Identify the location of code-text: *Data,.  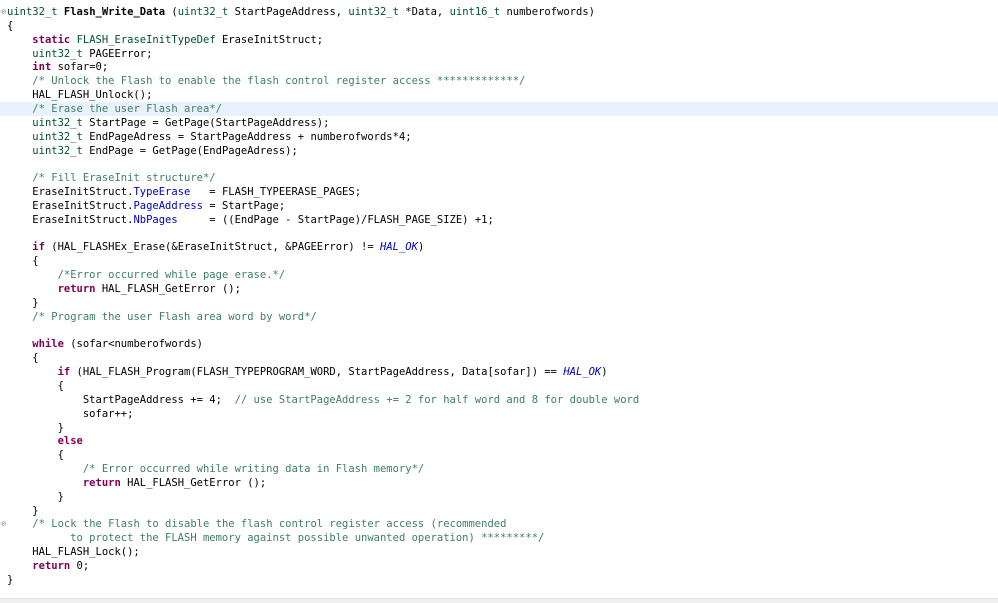
(424, 12).